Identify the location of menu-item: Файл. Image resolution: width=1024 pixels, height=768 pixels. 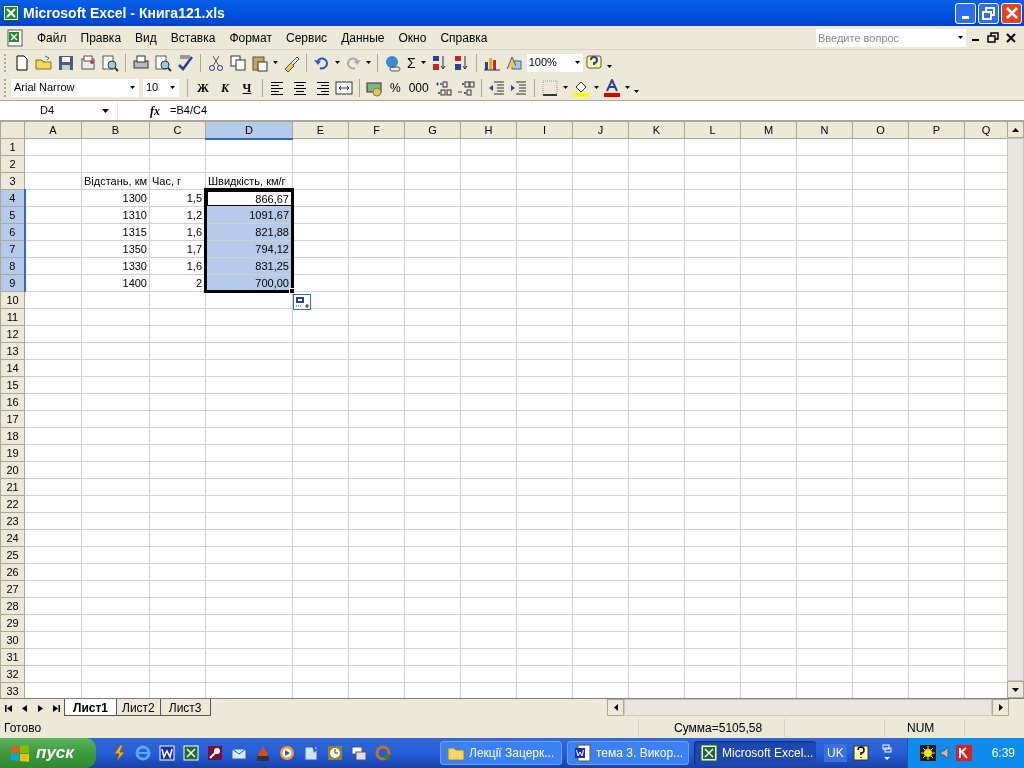
(52, 37).